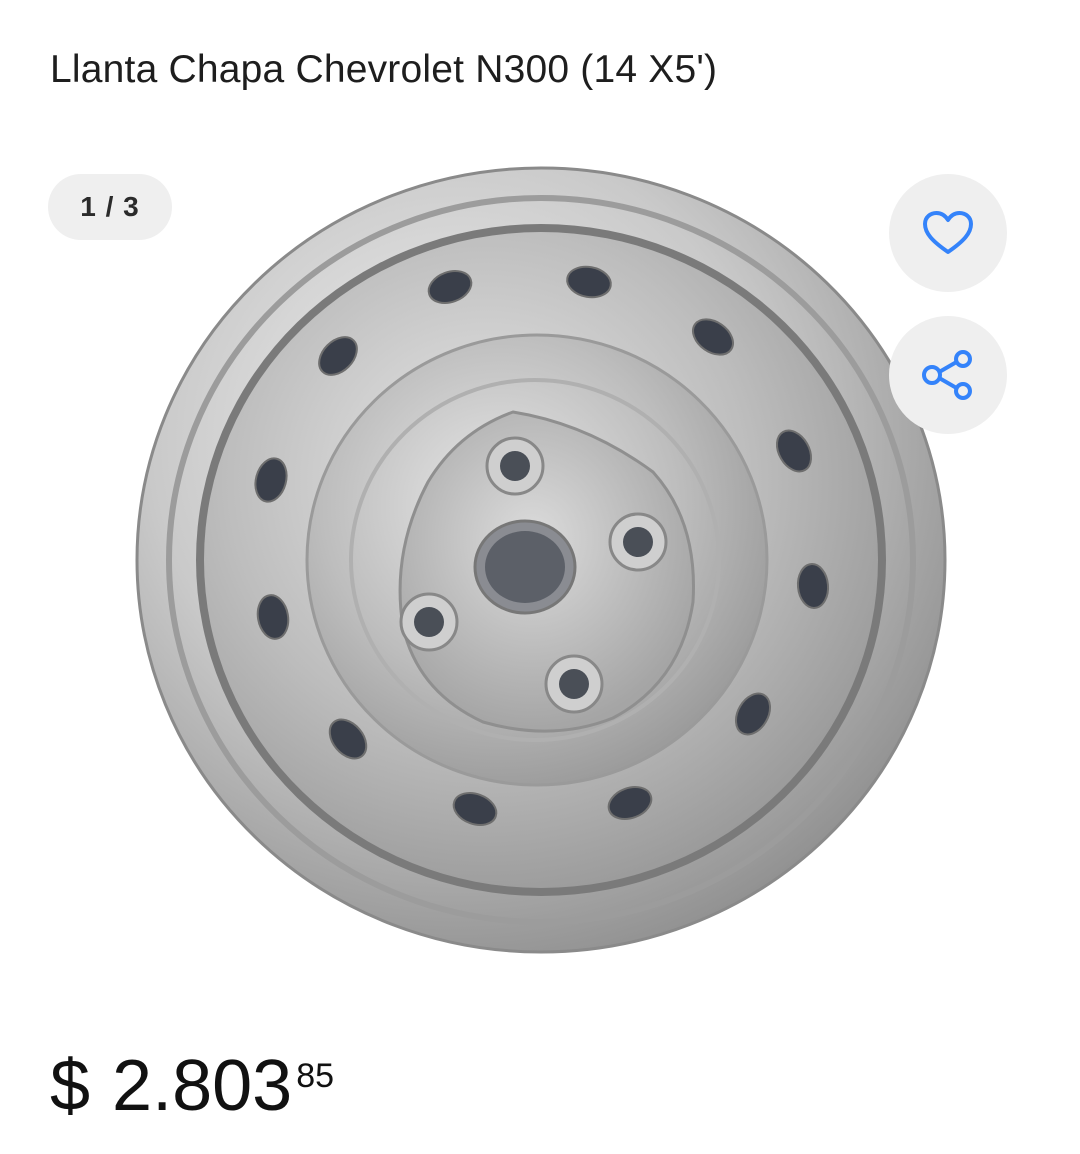 The height and width of the screenshot is (1154, 1080). I want to click on share-button, so click(948, 375).